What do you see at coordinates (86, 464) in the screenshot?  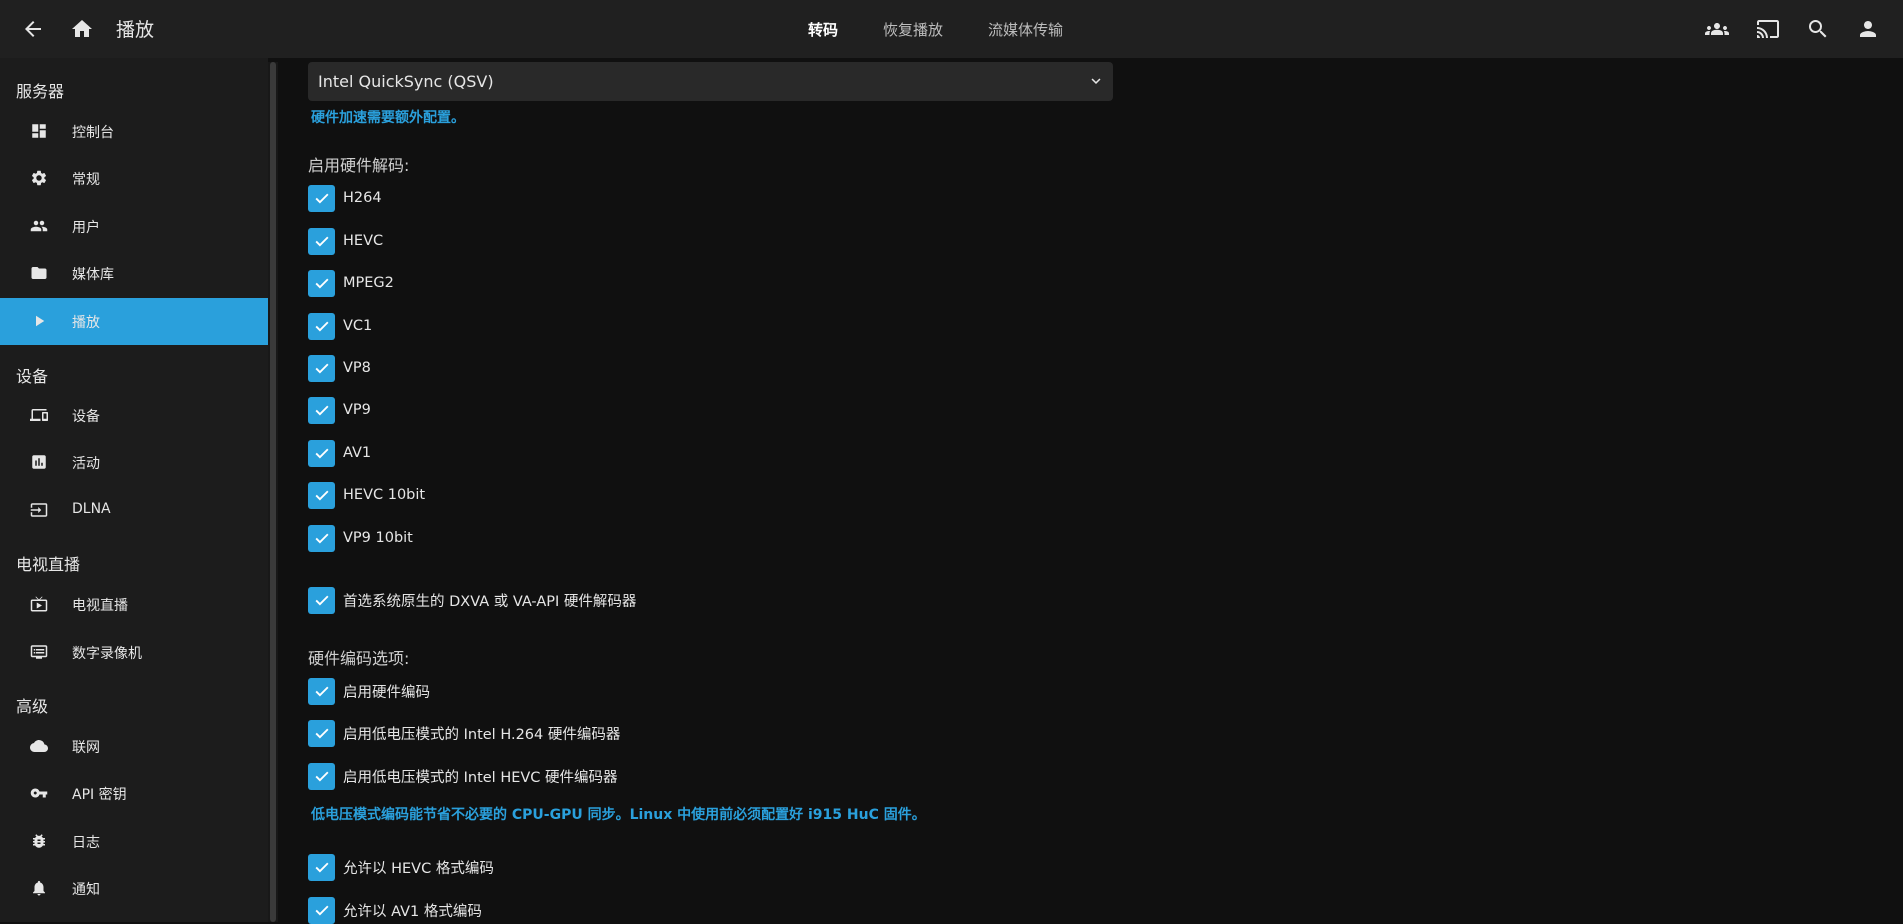 I see `sidebar-item-label: 活动` at bounding box center [86, 464].